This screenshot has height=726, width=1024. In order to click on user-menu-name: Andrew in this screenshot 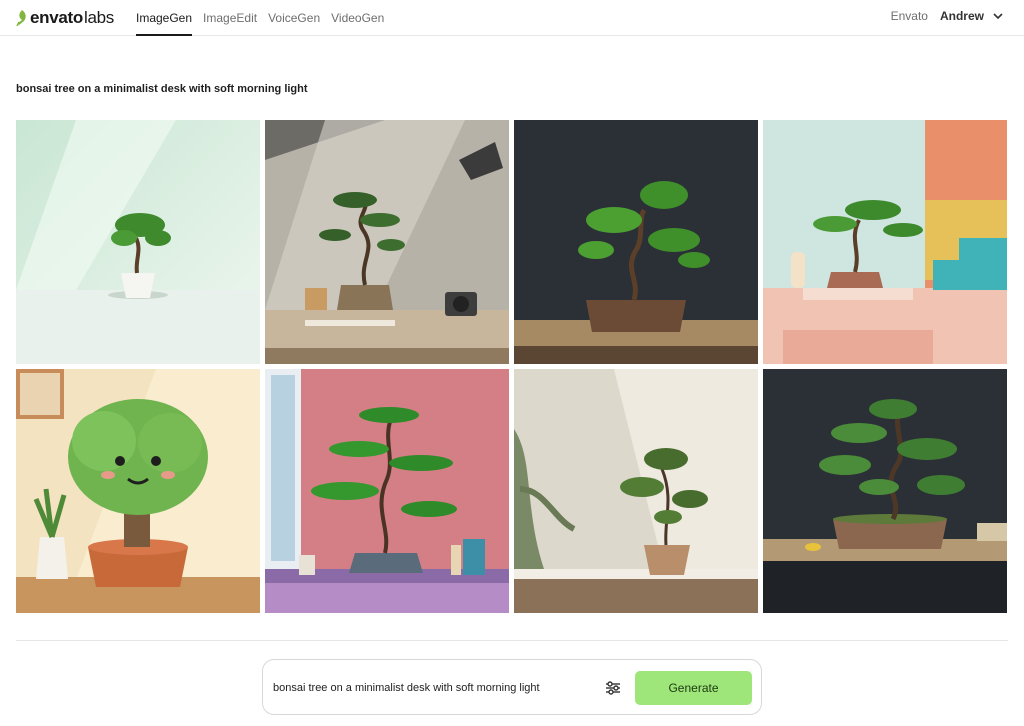, I will do `click(962, 16)`.